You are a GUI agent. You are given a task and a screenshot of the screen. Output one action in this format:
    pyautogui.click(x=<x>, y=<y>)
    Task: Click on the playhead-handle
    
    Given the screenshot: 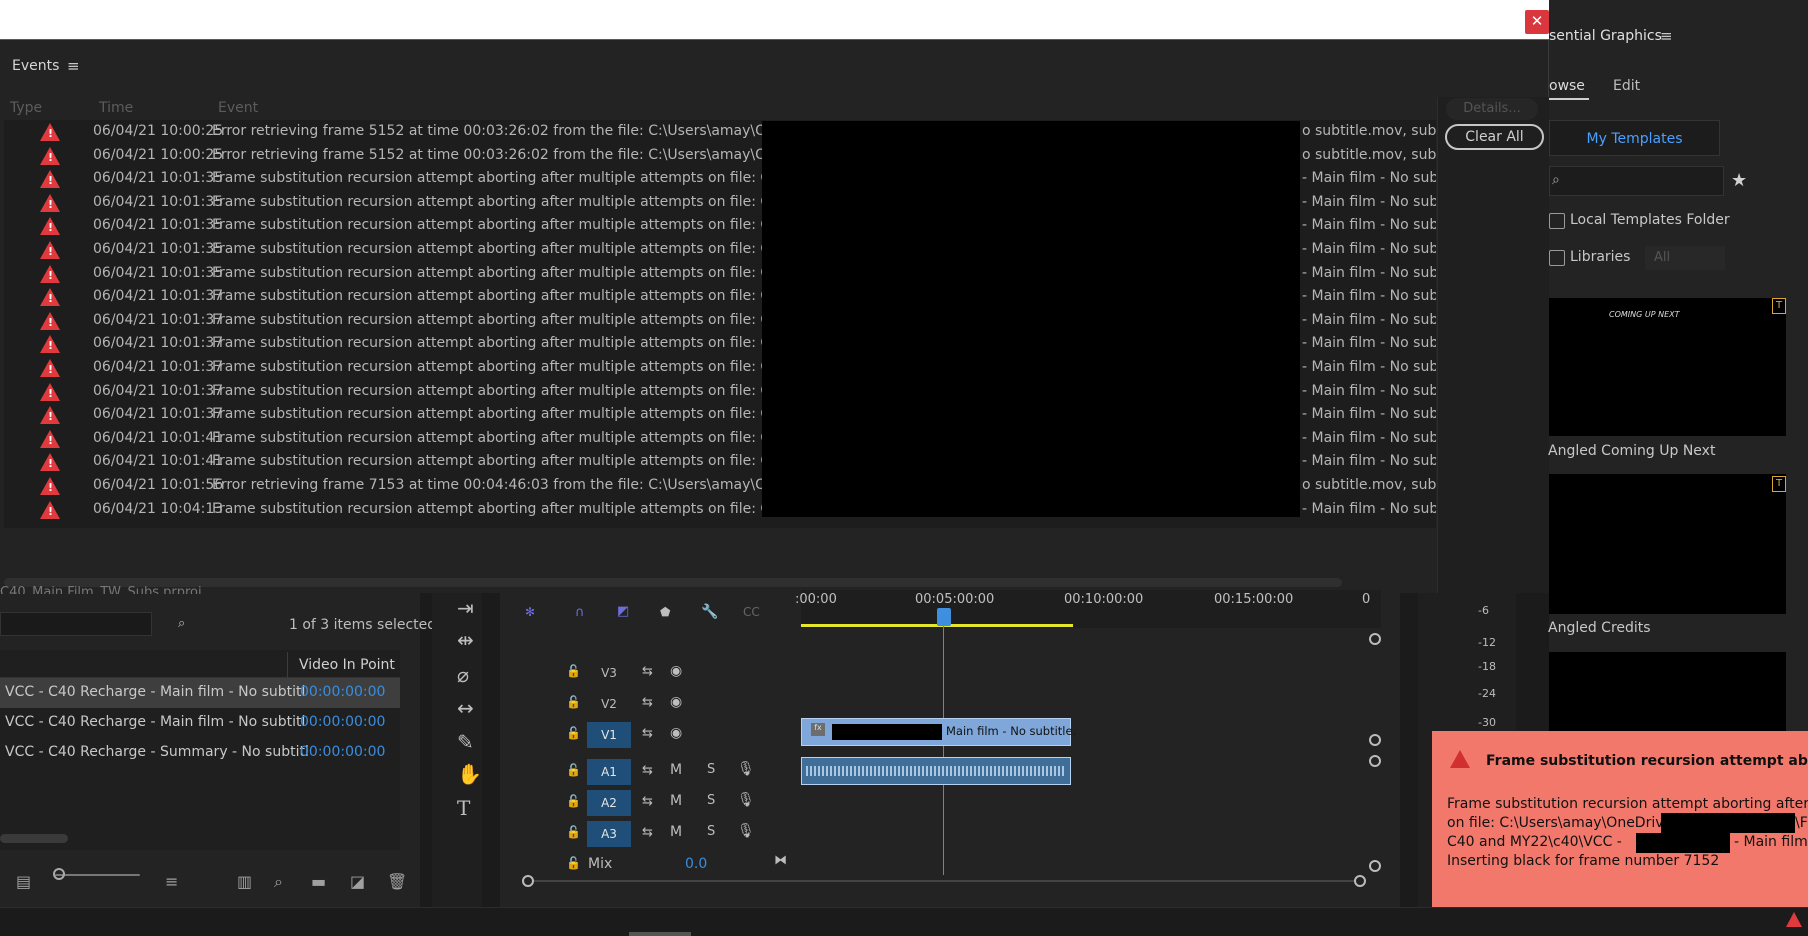 What is the action you would take?
    pyautogui.click(x=944, y=617)
    